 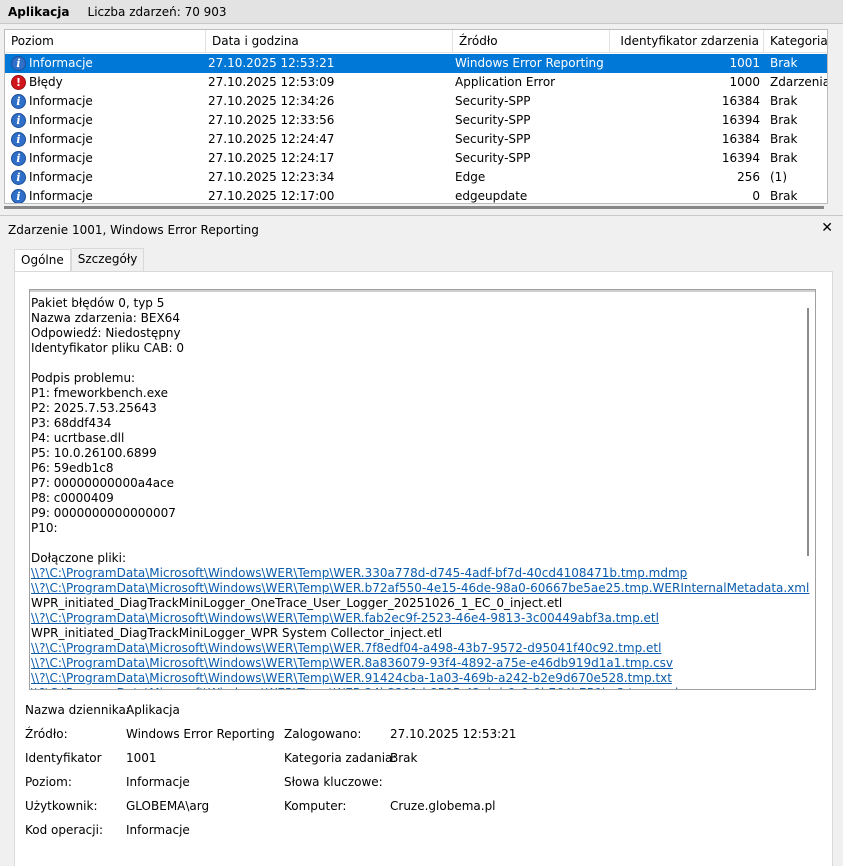 I want to click on list-scroll-gutter, so click(x=836, y=116).